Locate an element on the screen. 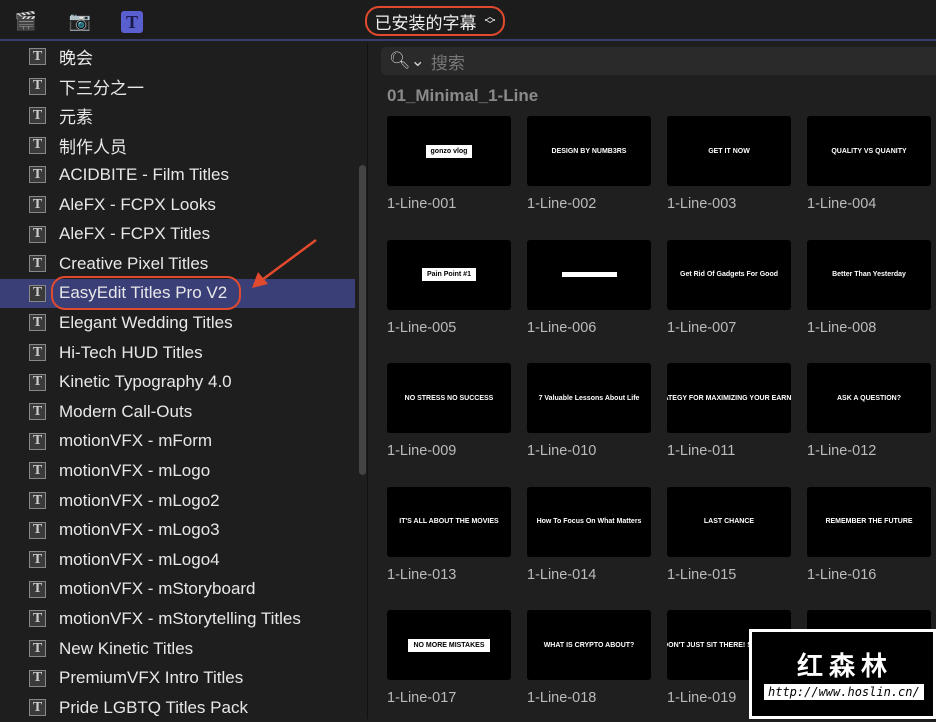 This screenshot has height=722, width=936. title-item: IT'S ALL ABOUT THE MOVIES 1-Line-013 is located at coordinates (449, 534).